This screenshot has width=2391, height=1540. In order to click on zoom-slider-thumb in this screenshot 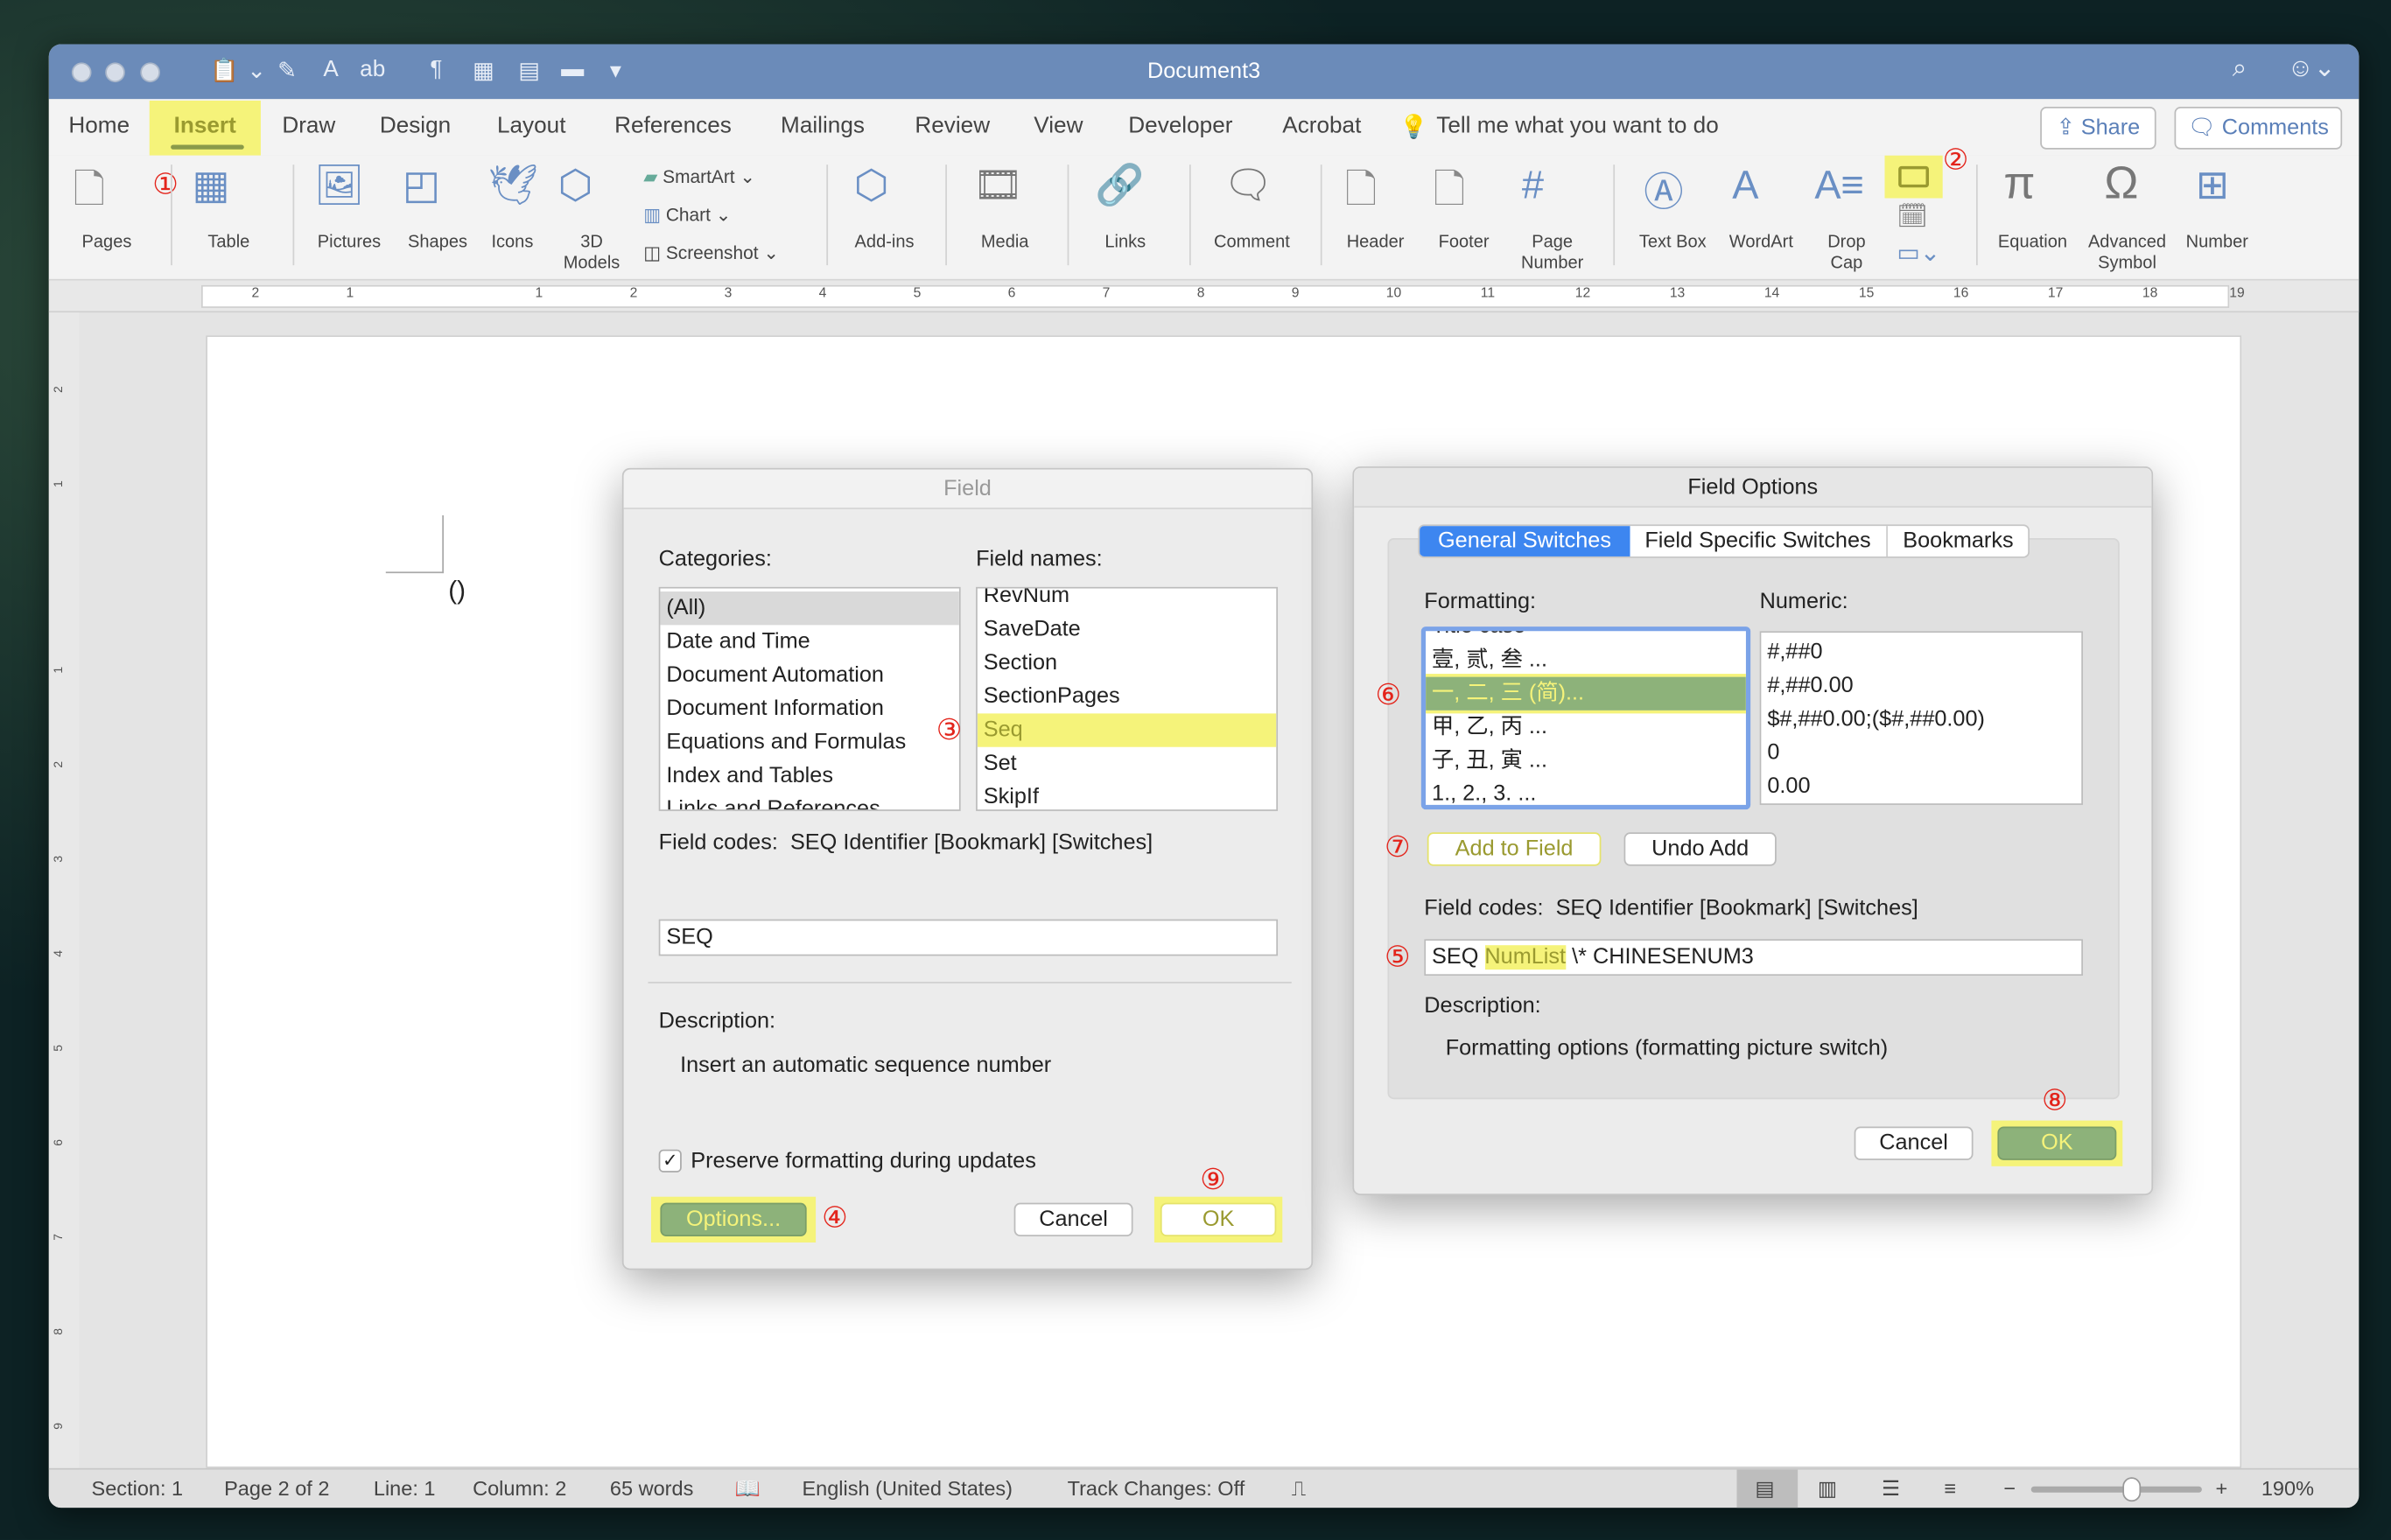, I will do `click(2132, 1489)`.